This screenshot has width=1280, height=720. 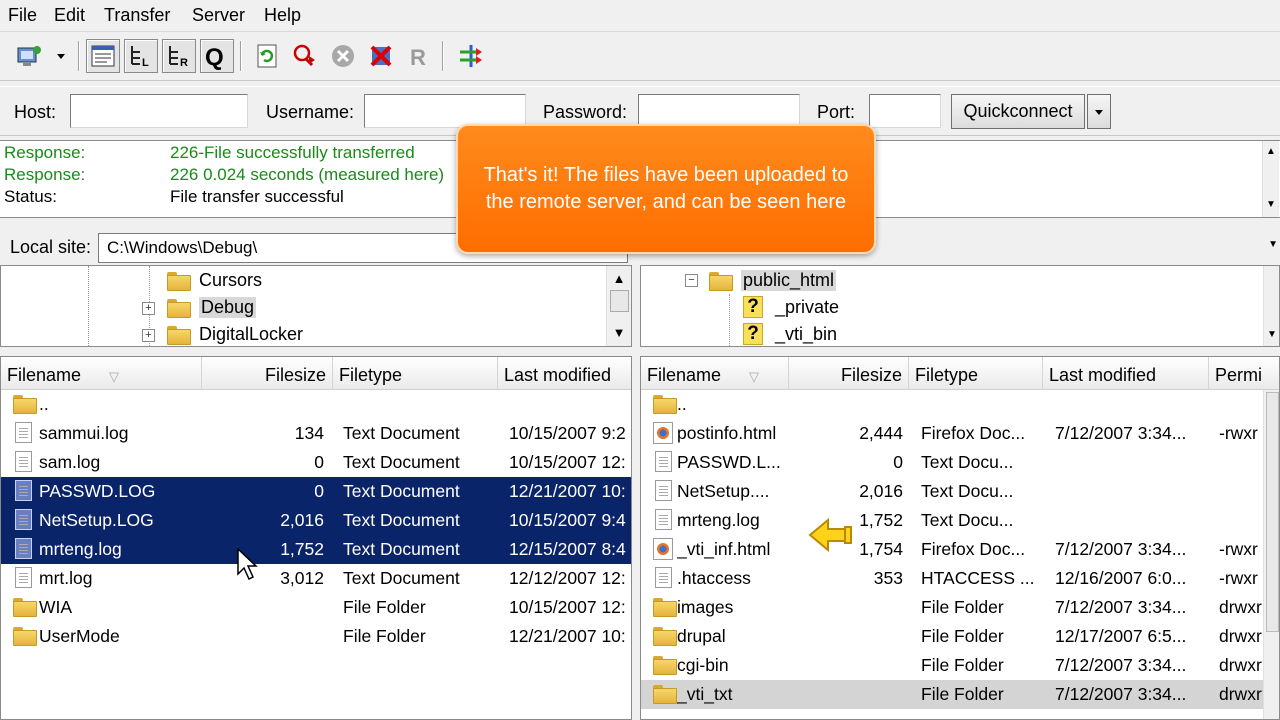 I want to click on local-tree-icon: L, so click(x=141, y=56).